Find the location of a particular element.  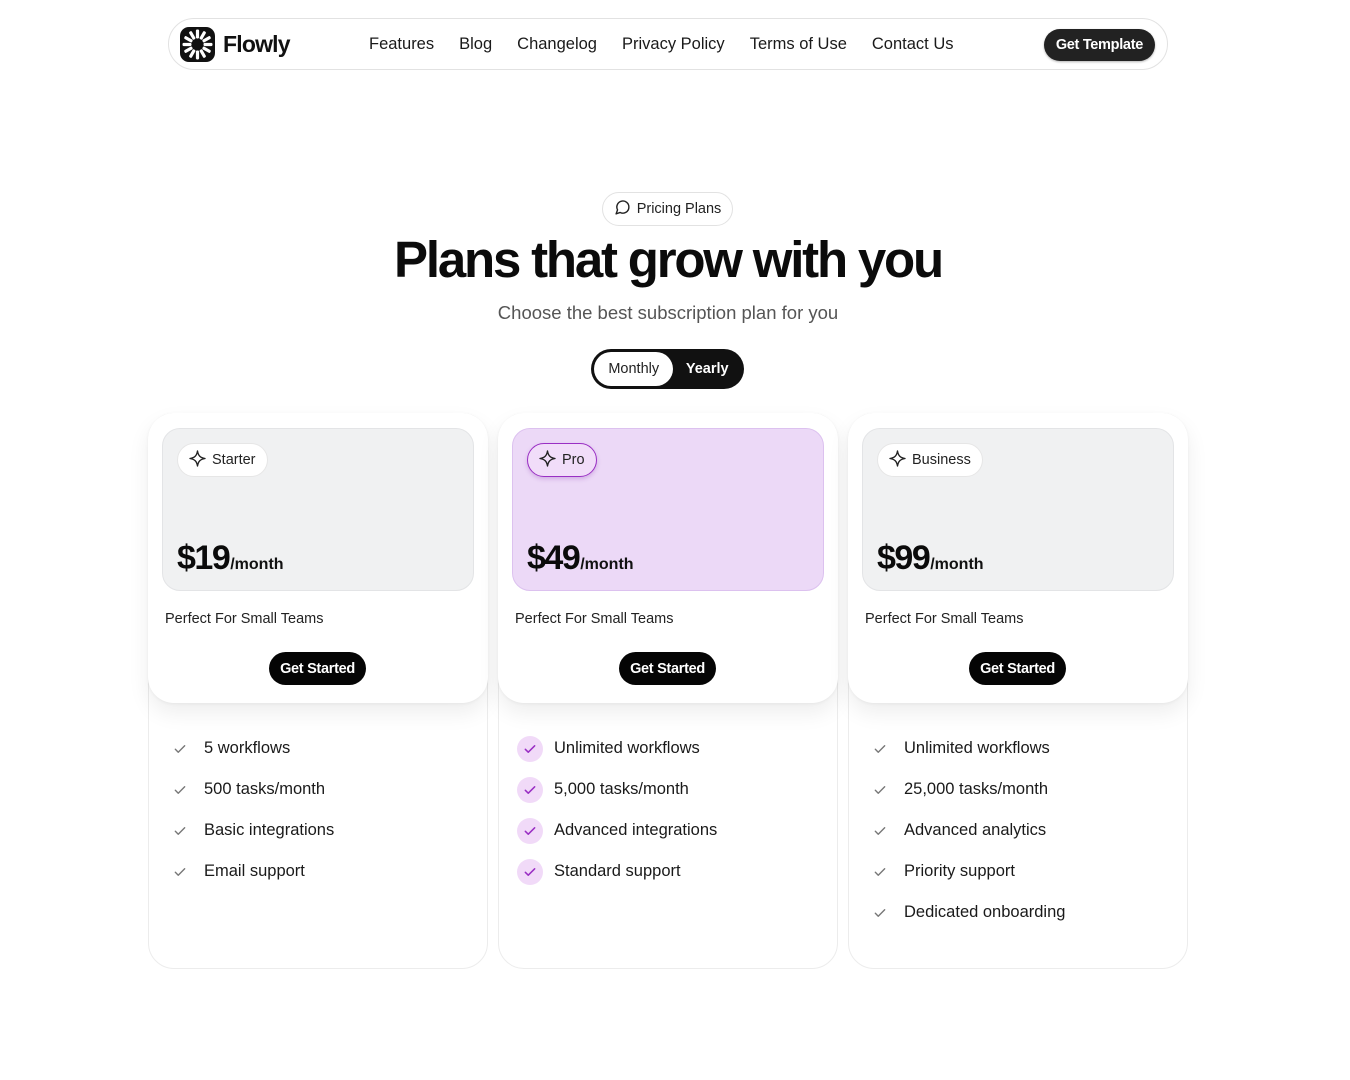

logo-icon is located at coordinates (197, 44).